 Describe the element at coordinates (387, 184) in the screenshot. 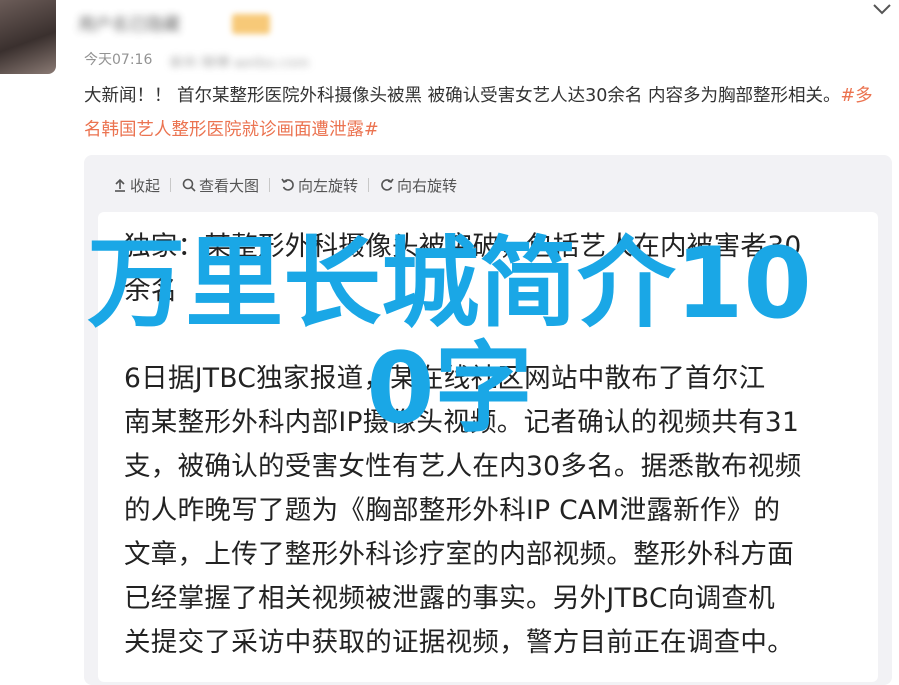

I see `rotate-right-icon` at that location.